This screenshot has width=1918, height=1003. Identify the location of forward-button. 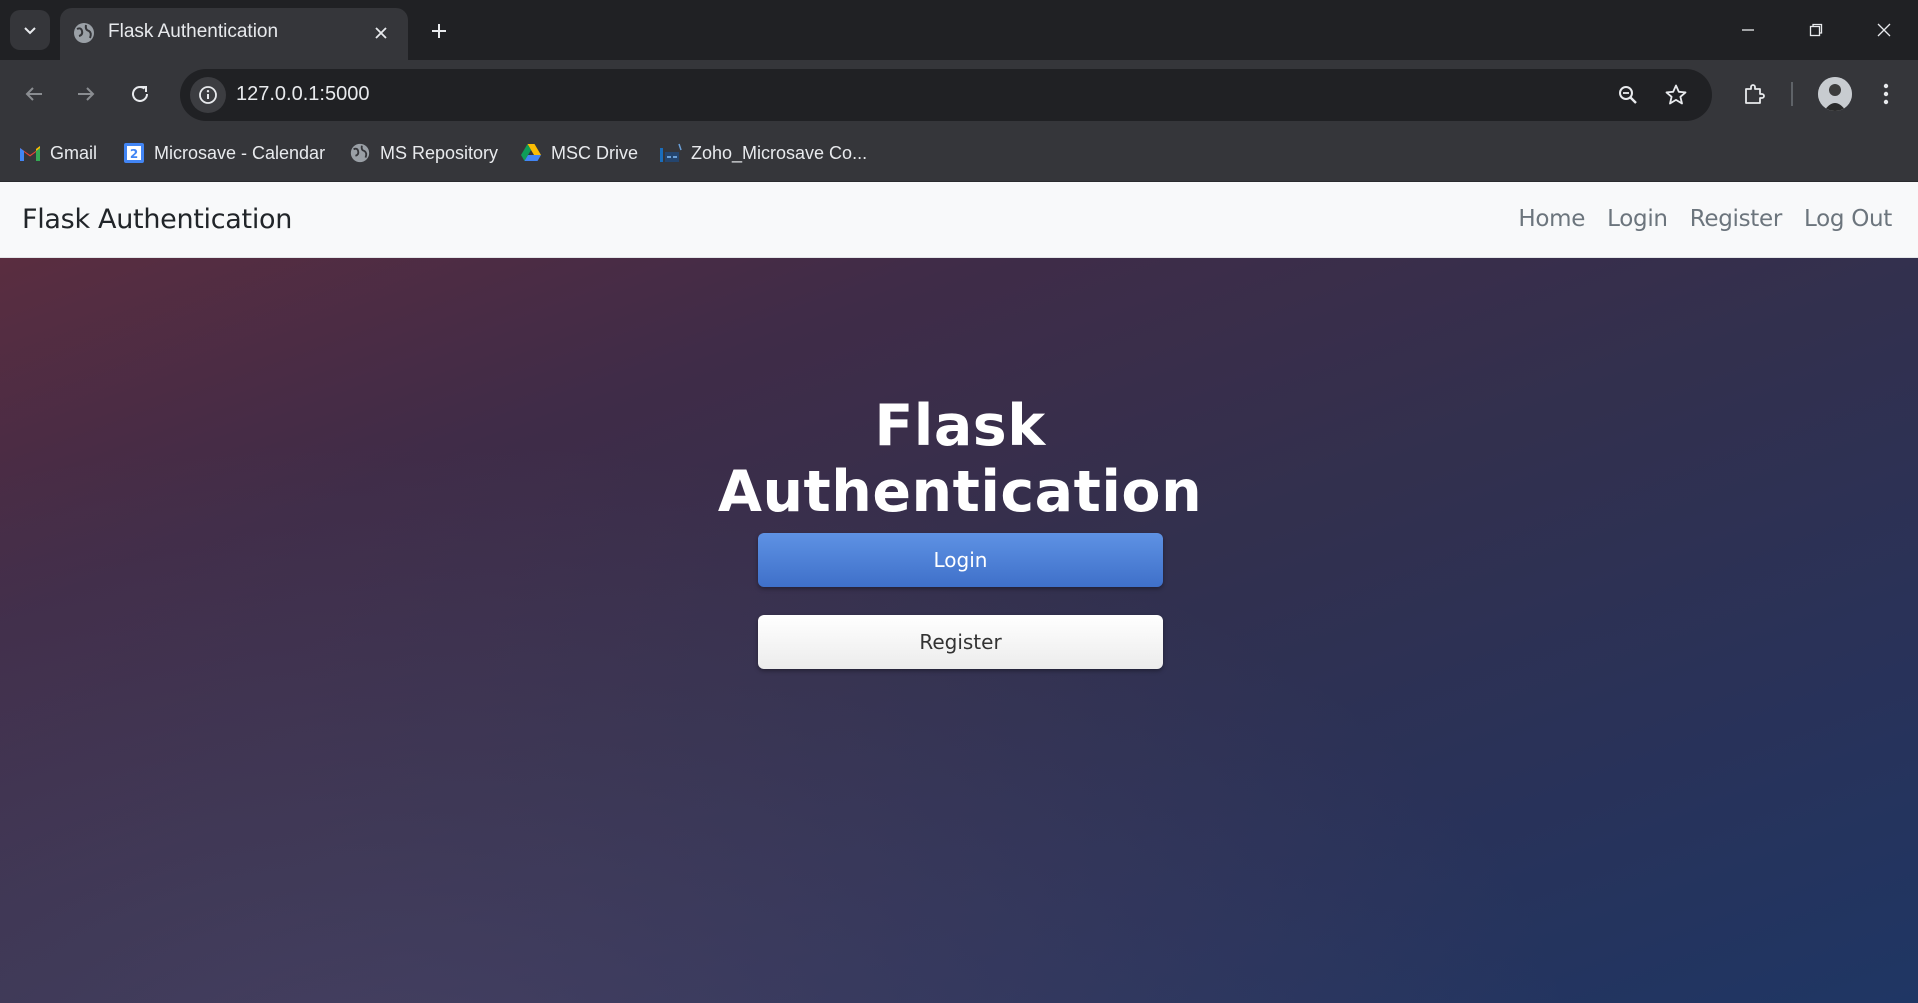
(86, 94).